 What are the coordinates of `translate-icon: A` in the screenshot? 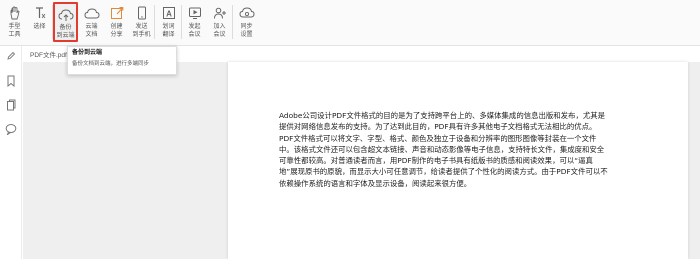 It's located at (169, 13).